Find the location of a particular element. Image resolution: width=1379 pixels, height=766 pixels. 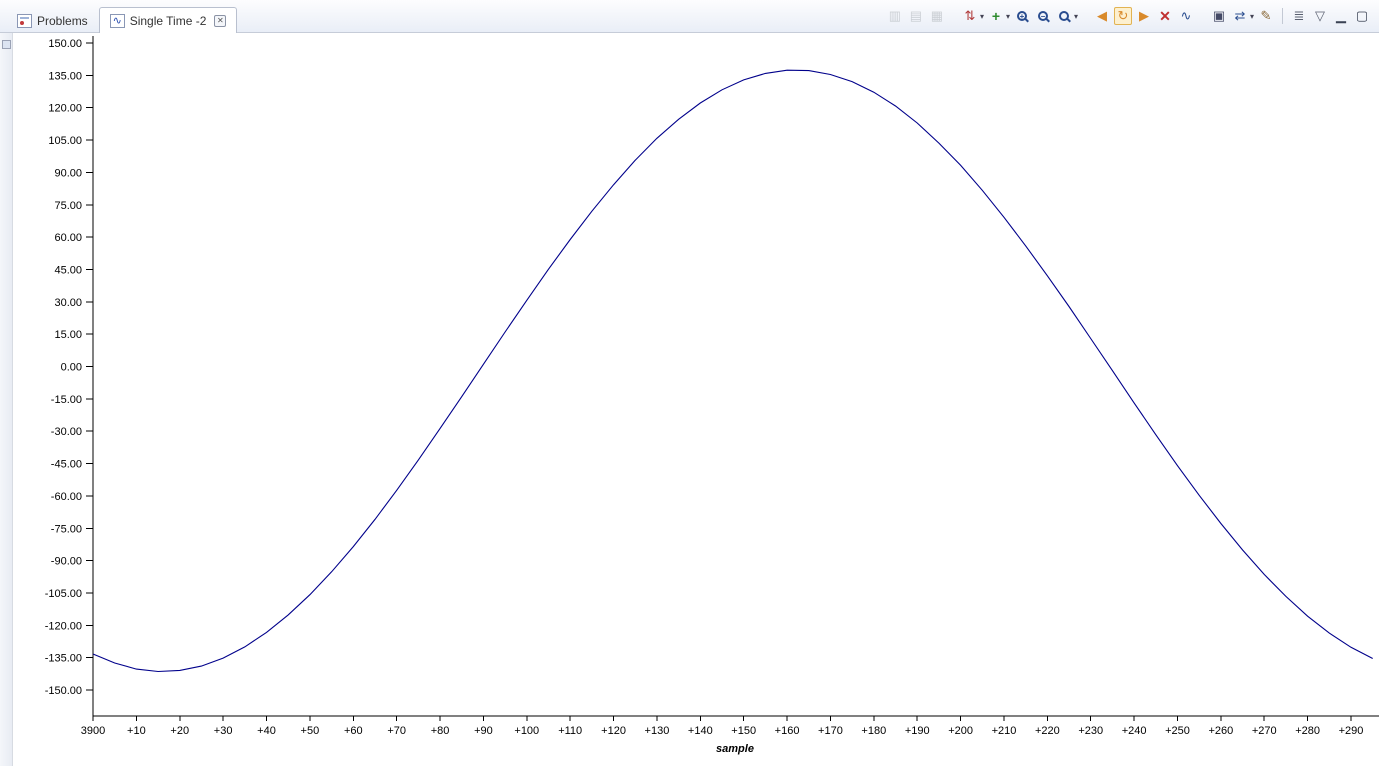

sync-refresh-icon: ↻ is located at coordinates (1122, 16).